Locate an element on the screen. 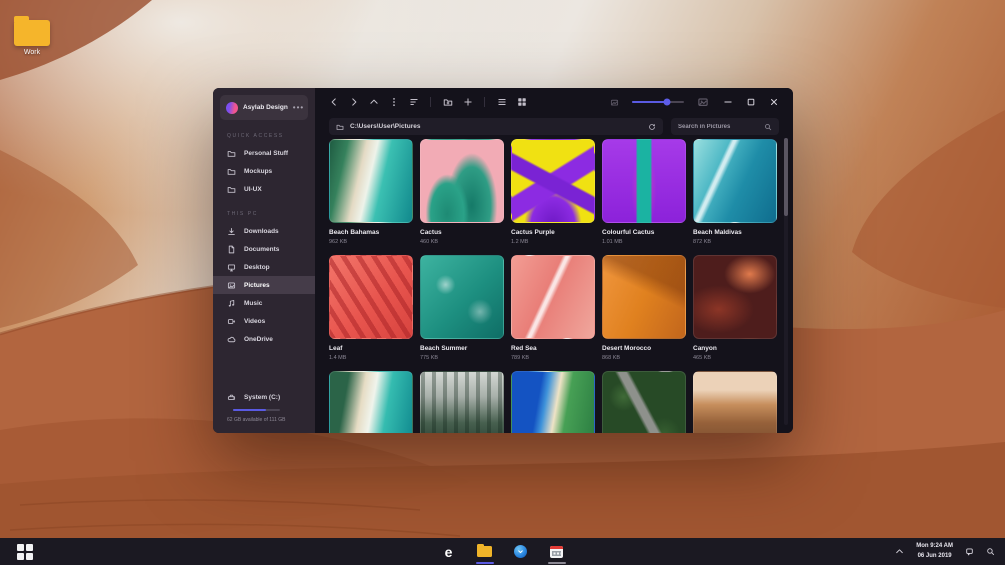  image-large-icon is located at coordinates (703, 102).